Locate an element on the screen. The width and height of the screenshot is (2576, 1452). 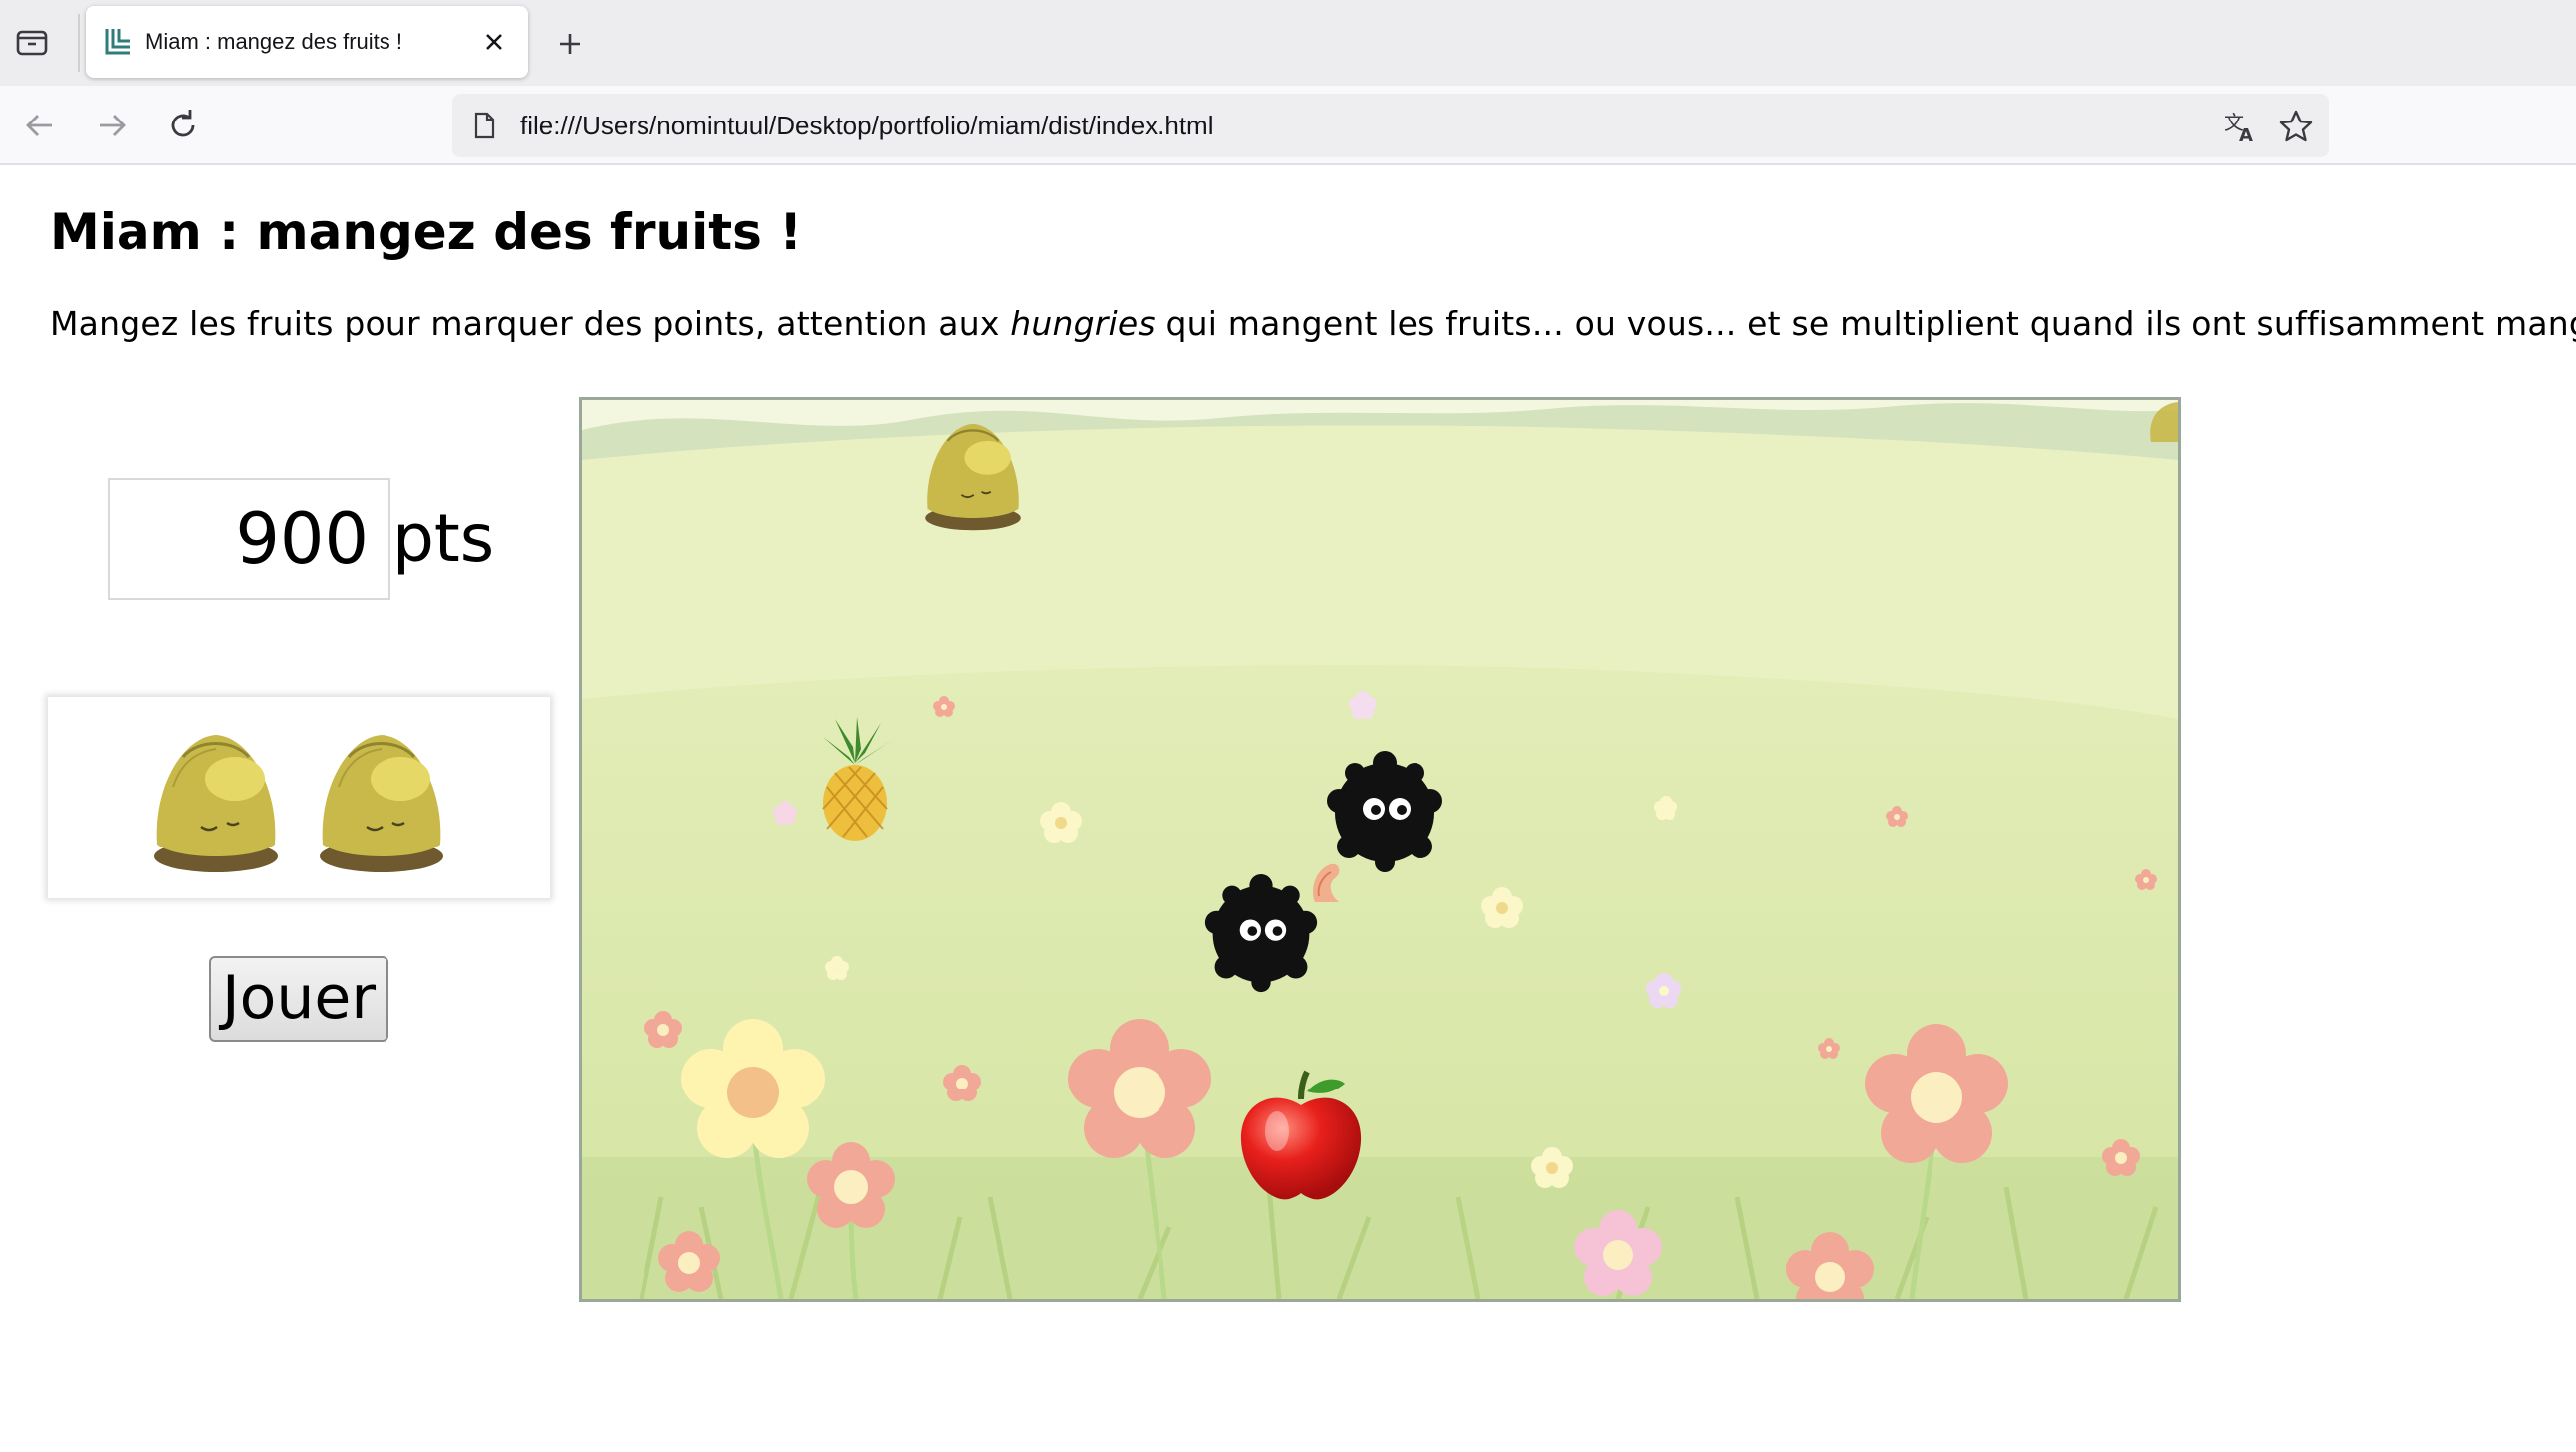
bookmark-star-icon is located at coordinates (2296, 127).